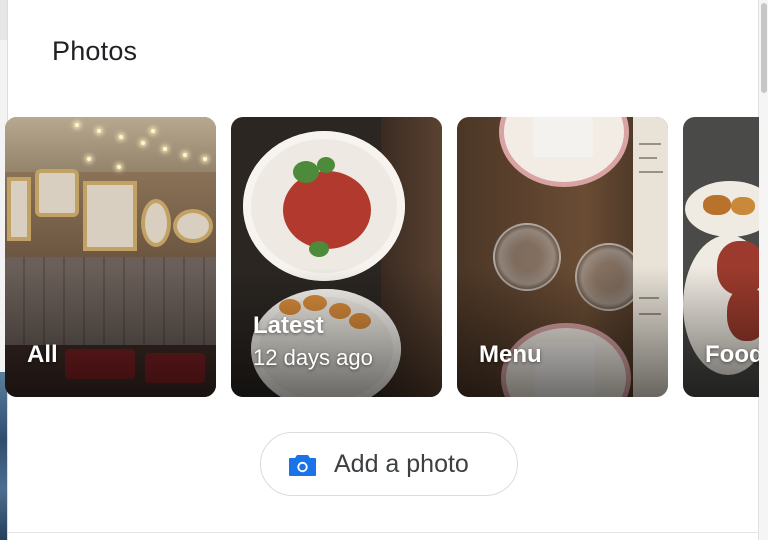  What do you see at coordinates (763, 270) in the screenshot?
I see `scrollbar` at bounding box center [763, 270].